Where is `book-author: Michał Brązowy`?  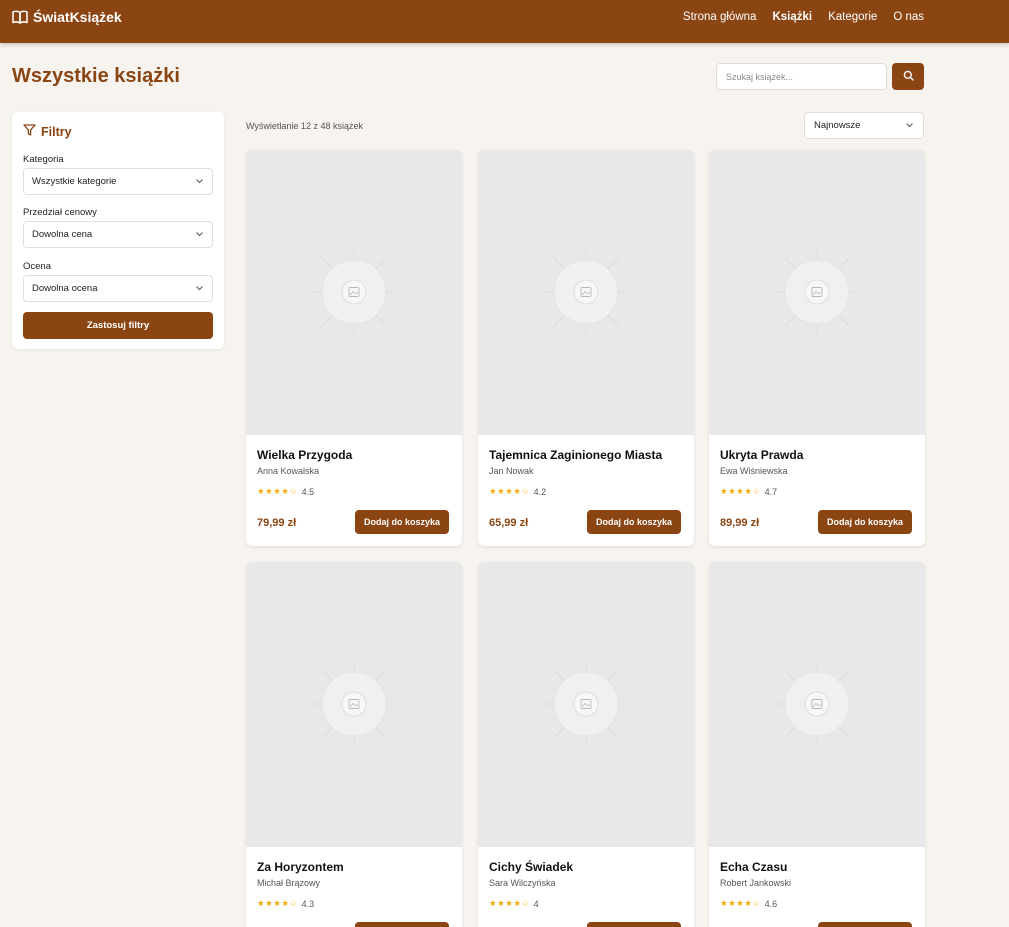 book-author: Michał Brązowy is located at coordinates (289, 883).